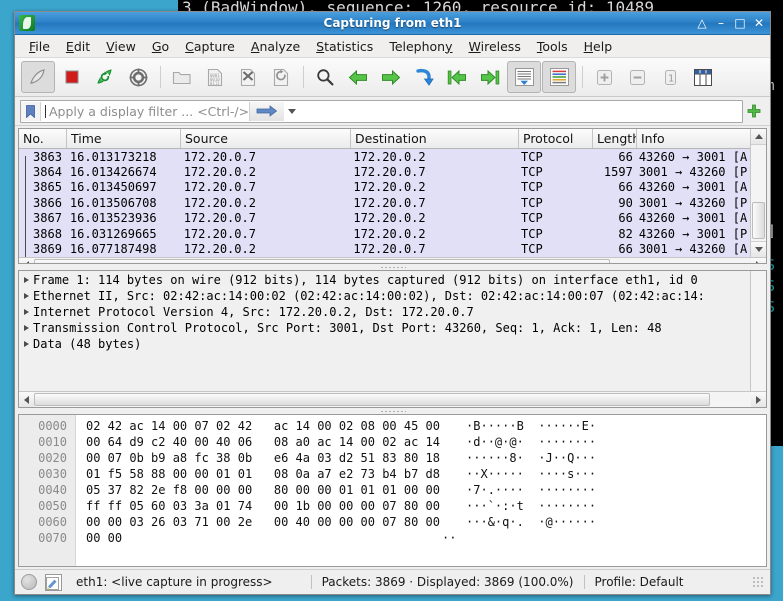 This screenshot has height=601, width=783. Describe the element at coordinates (43, 138) in the screenshot. I see `column-header-no: No.` at that location.